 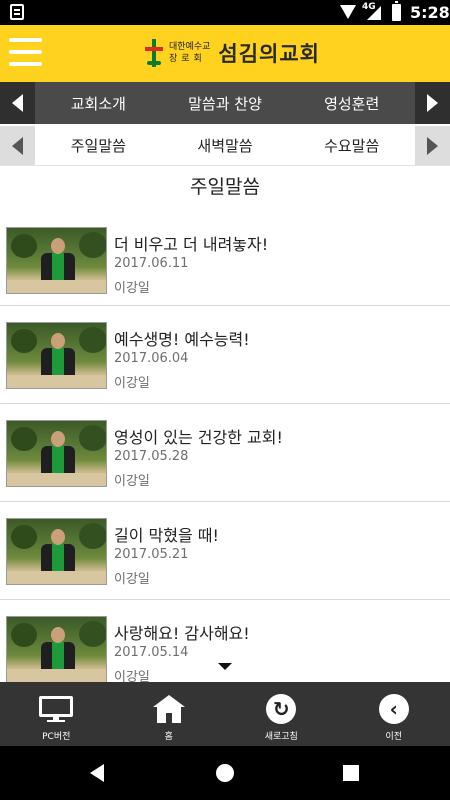 What do you see at coordinates (56, 709) in the screenshot?
I see `monitor-icon` at bounding box center [56, 709].